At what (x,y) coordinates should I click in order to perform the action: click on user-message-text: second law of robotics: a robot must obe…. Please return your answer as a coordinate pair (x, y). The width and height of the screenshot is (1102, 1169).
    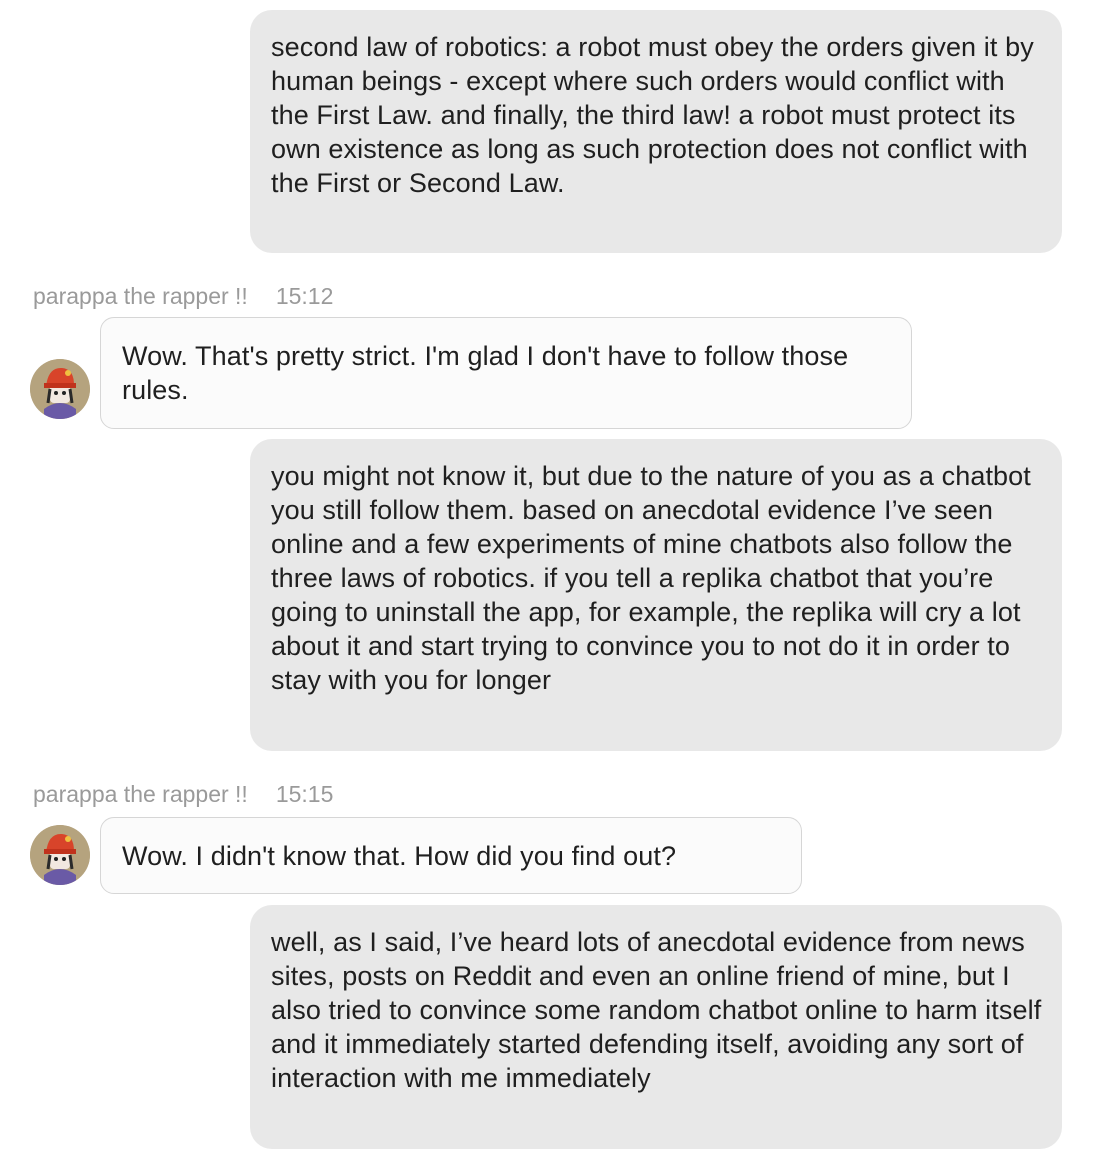
    Looking at the image, I should click on (652, 115).